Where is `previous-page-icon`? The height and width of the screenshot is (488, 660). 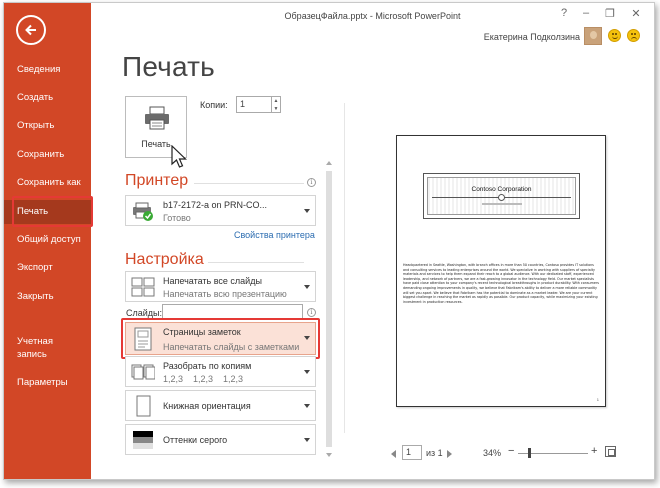
previous-page-icon is located at coordinates (393, 454).